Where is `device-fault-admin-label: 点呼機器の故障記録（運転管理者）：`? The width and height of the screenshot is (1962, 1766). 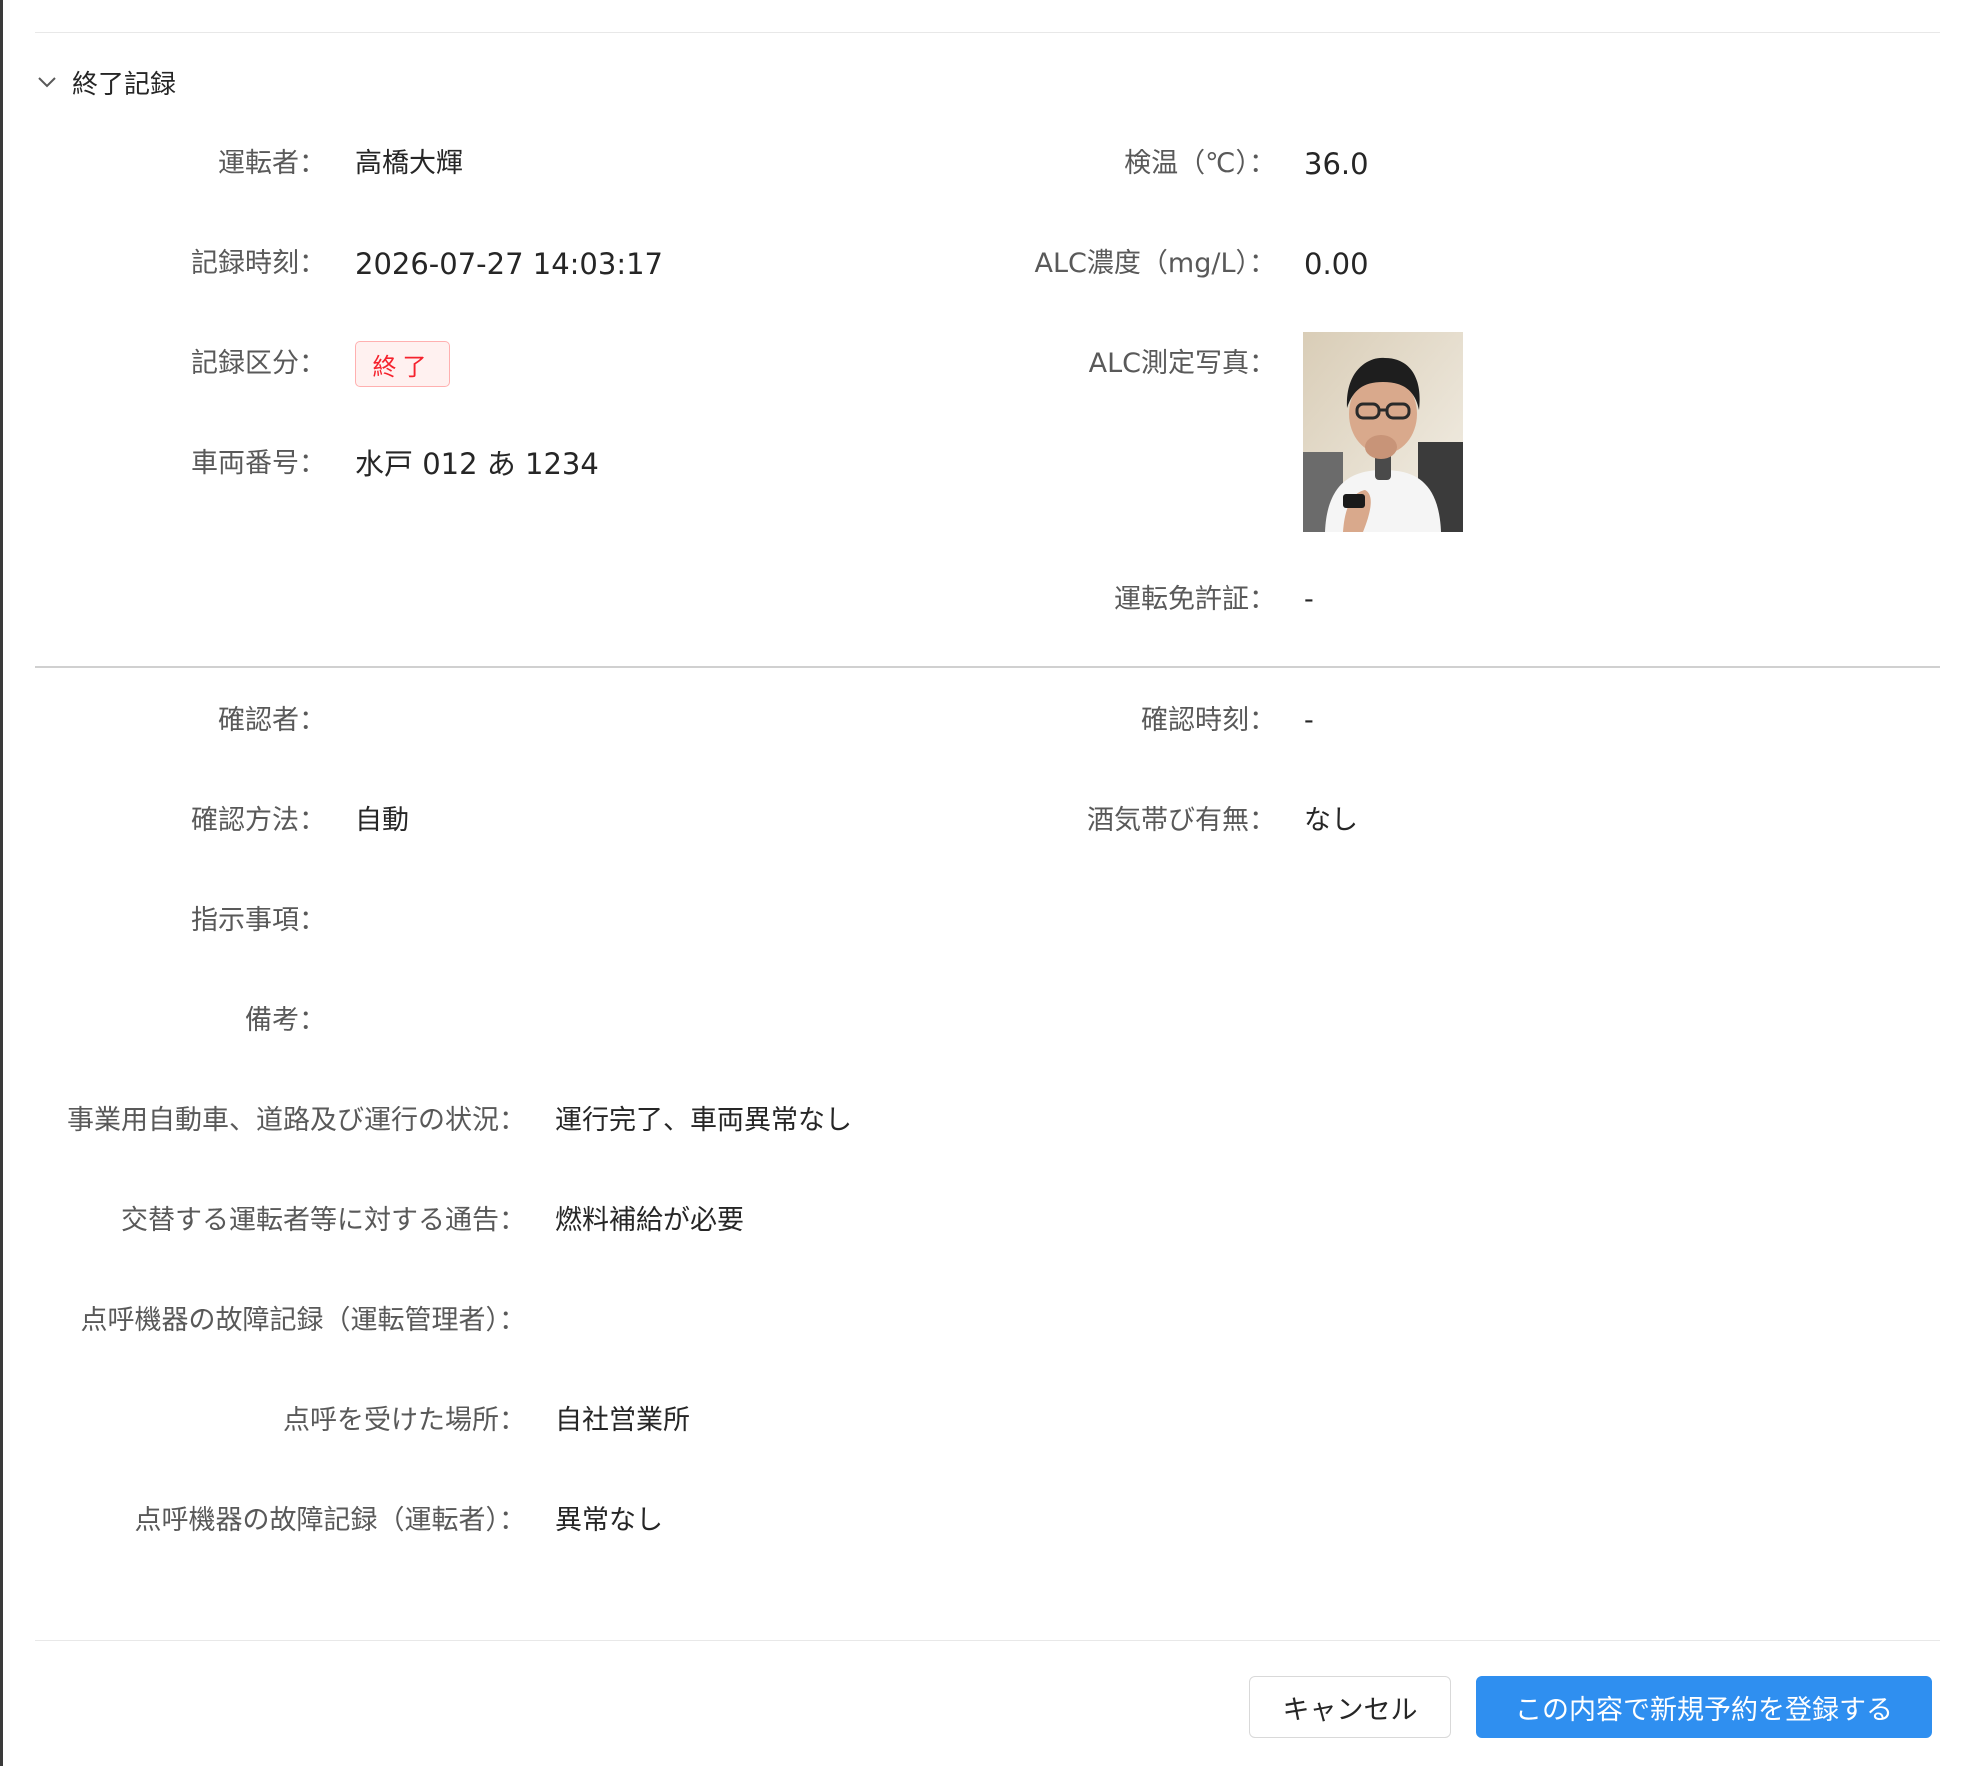
device-fault-admin-label: 点呼機器の故障記録（運転管理者）： is located at coordinates (303, 1320).